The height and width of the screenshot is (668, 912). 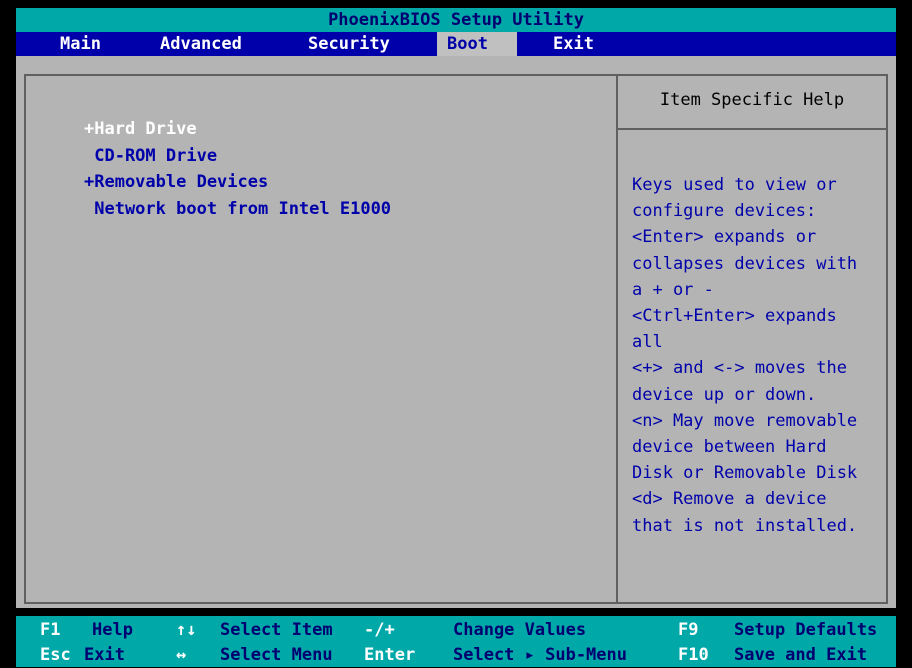 What do you see at coordinates (349, 44) in the screenshot?
I see `menu-security: Security` at bounding box center [349, 44].